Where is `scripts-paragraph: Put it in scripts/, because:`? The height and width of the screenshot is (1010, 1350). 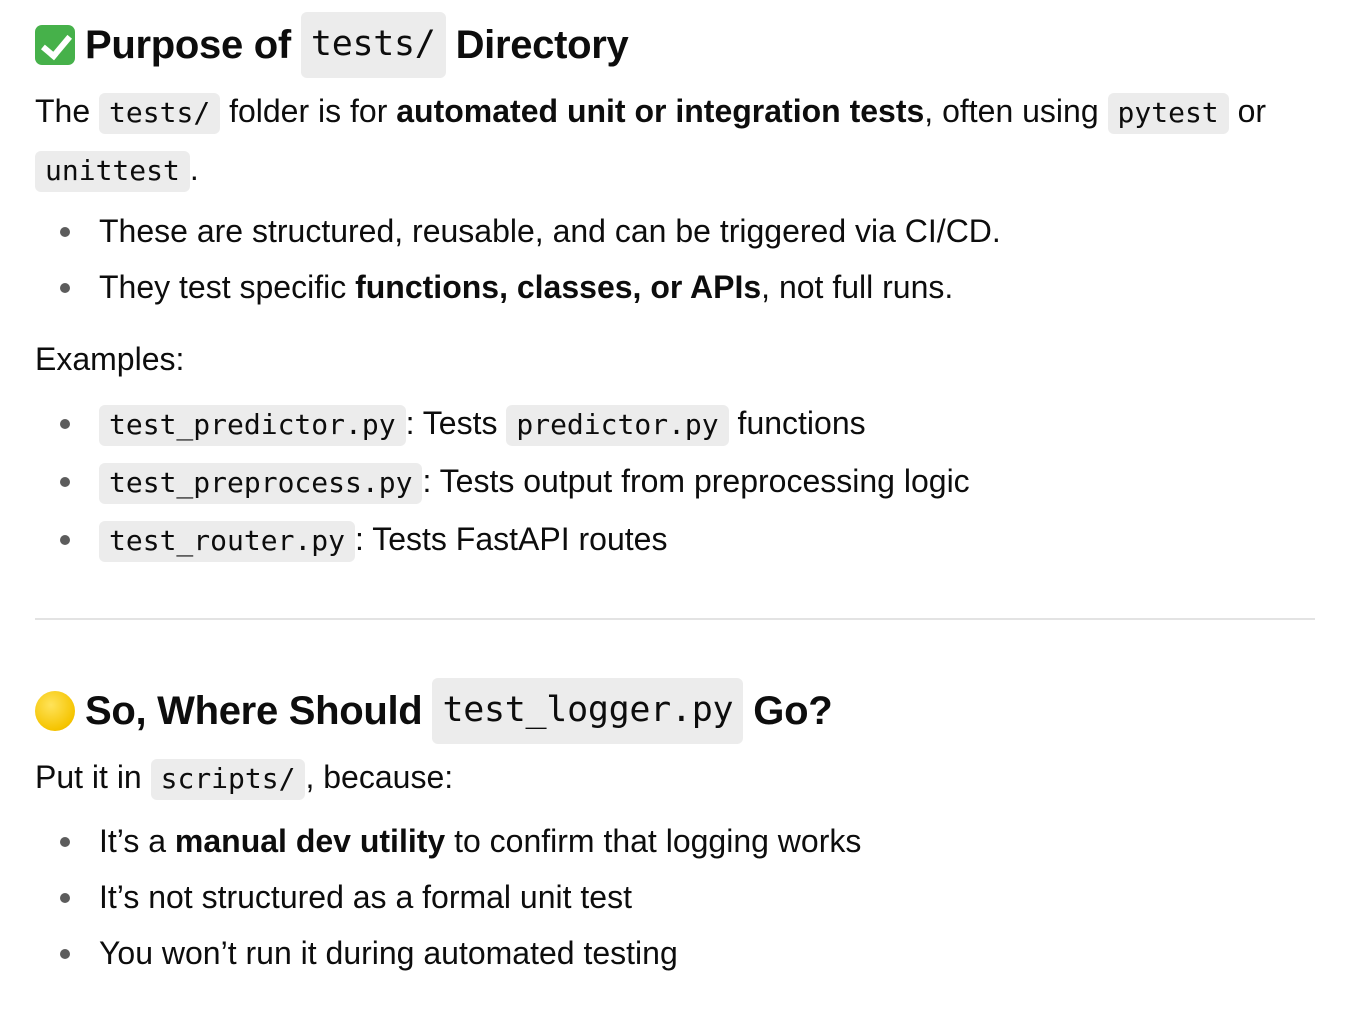 scripts-paragraph: Put it in scripts/, because: is located at coordinates (675, 778).